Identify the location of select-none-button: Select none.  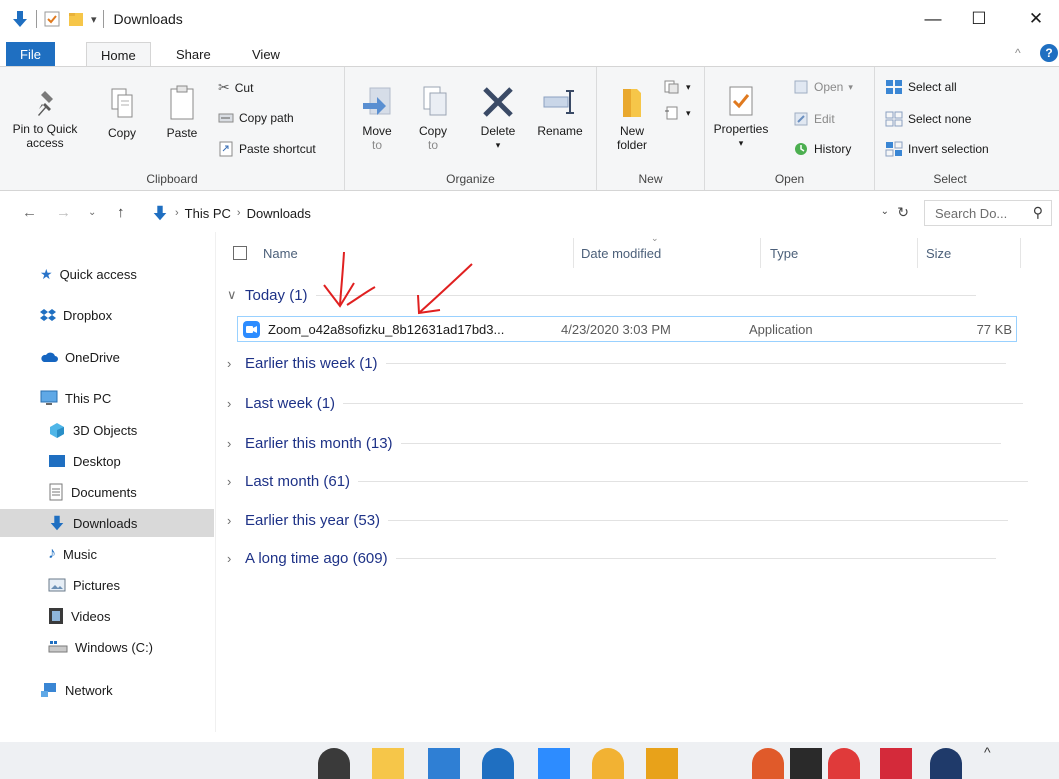
(928, 119).